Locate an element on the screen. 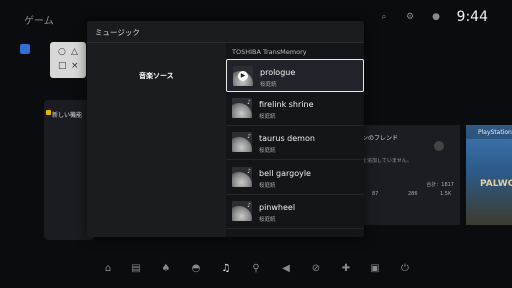 This screenshot has width=512, height=288. track-name: prologue is located at coordinates (278, 72).